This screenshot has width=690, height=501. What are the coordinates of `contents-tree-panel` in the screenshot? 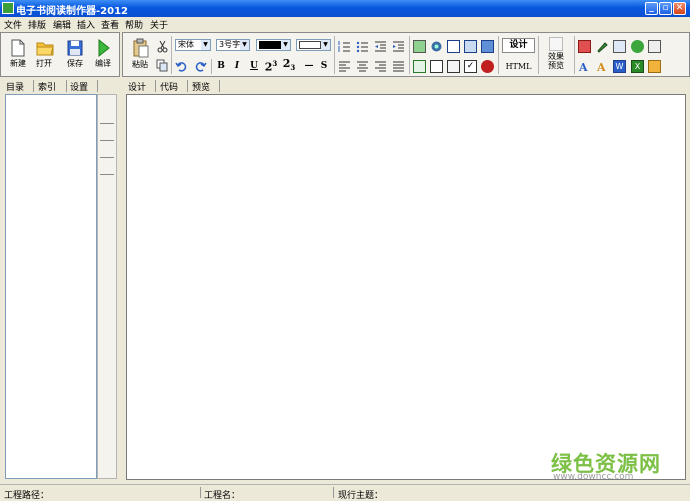 It's located at (51, 286).